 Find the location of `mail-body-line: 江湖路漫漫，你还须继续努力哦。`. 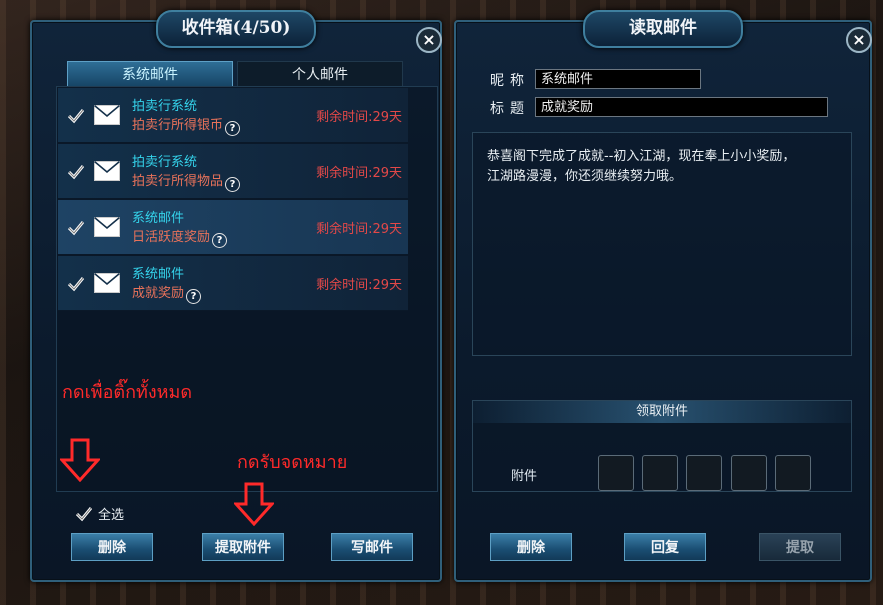

mail-body-line: 江湖路漫漫，你还须继续努力哦。 is located at coordinates (585, 176).